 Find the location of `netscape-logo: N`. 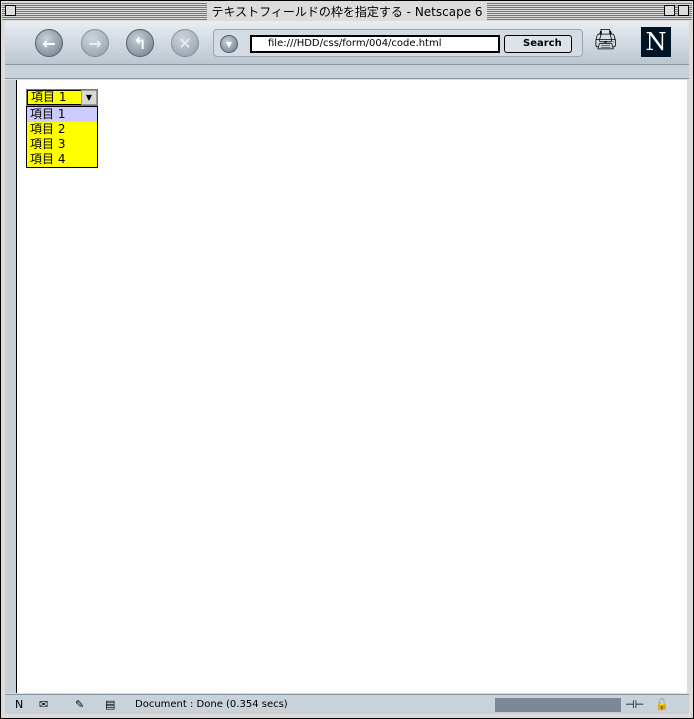

netscape-logo: N is located at coordinates (656, 42).